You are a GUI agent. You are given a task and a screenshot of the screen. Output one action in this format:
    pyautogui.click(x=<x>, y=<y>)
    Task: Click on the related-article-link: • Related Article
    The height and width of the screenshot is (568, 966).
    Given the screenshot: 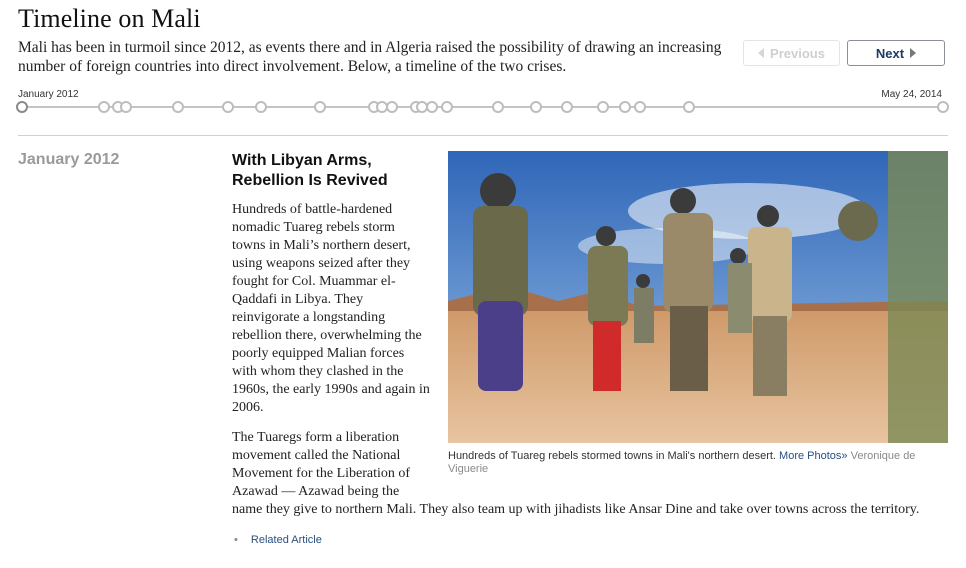 What is the action you would take?
    pyautogui.click(x=278, y=540)
    